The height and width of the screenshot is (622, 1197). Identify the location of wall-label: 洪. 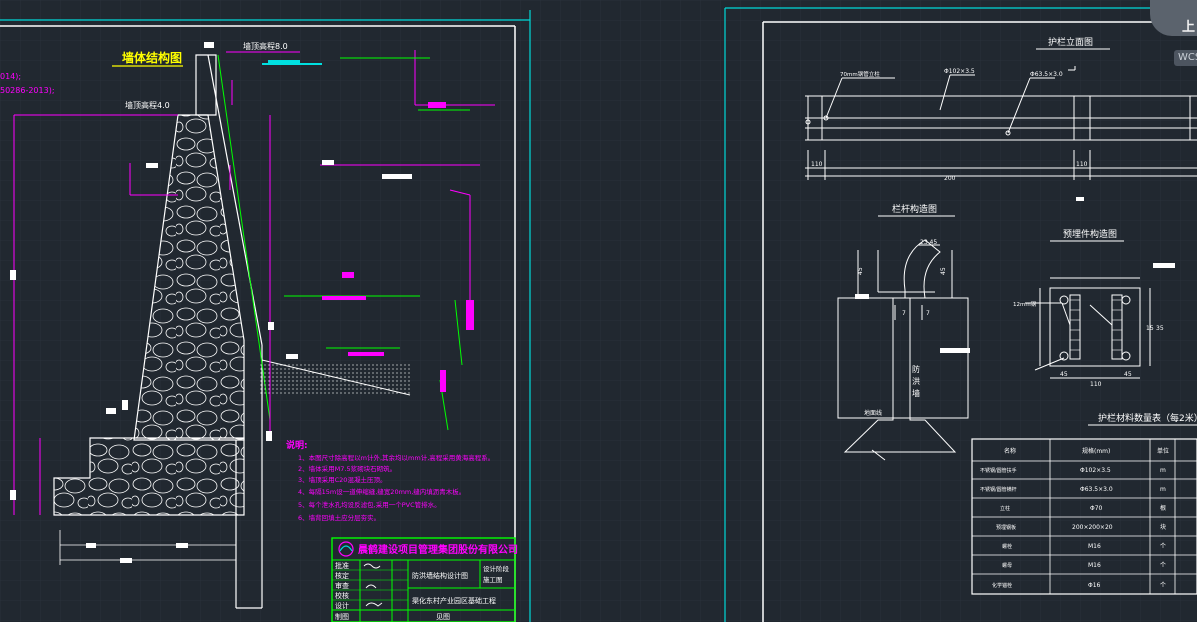
(916, 381).